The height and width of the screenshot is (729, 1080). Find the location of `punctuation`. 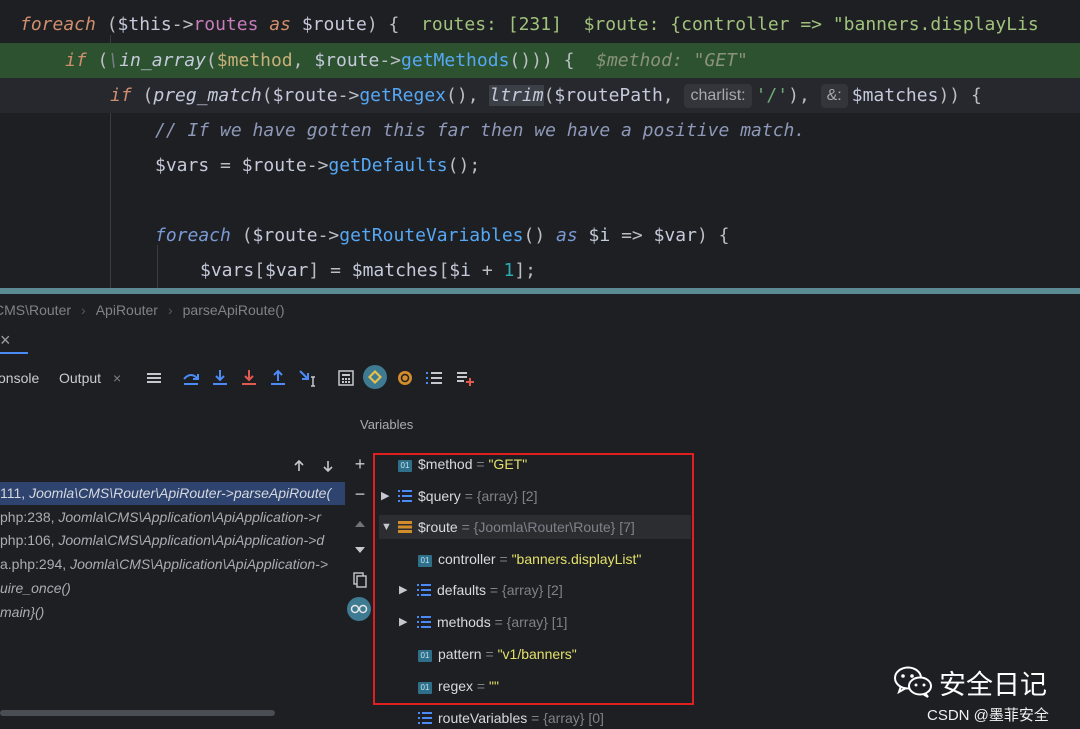

punctuation is located at coordinates (583, 235).